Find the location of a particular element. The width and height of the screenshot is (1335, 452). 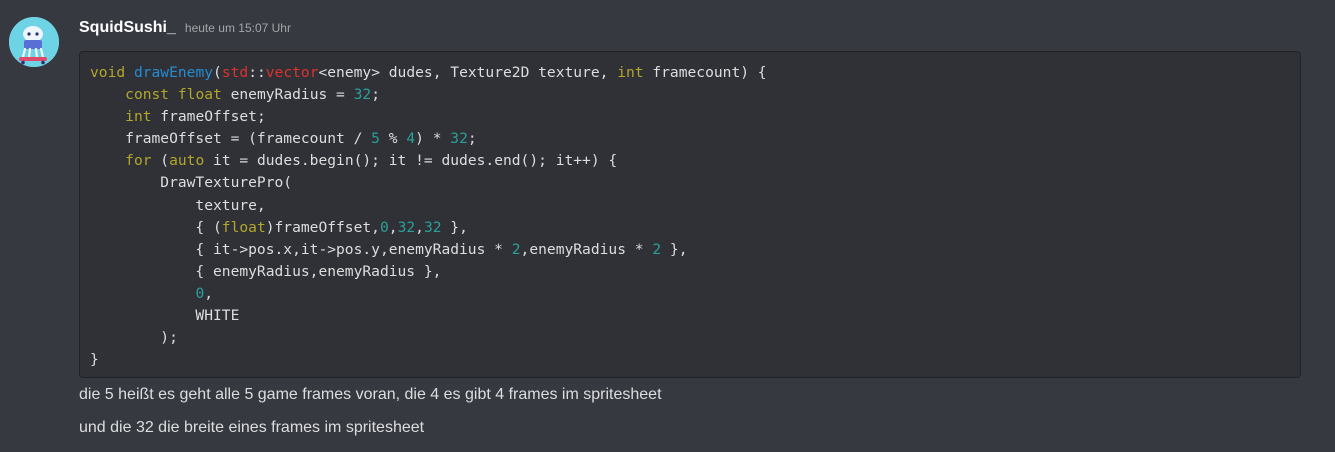

message-header: SquidSushi_ heute um 15:07 Uhr is located at coordinates (185, 31).